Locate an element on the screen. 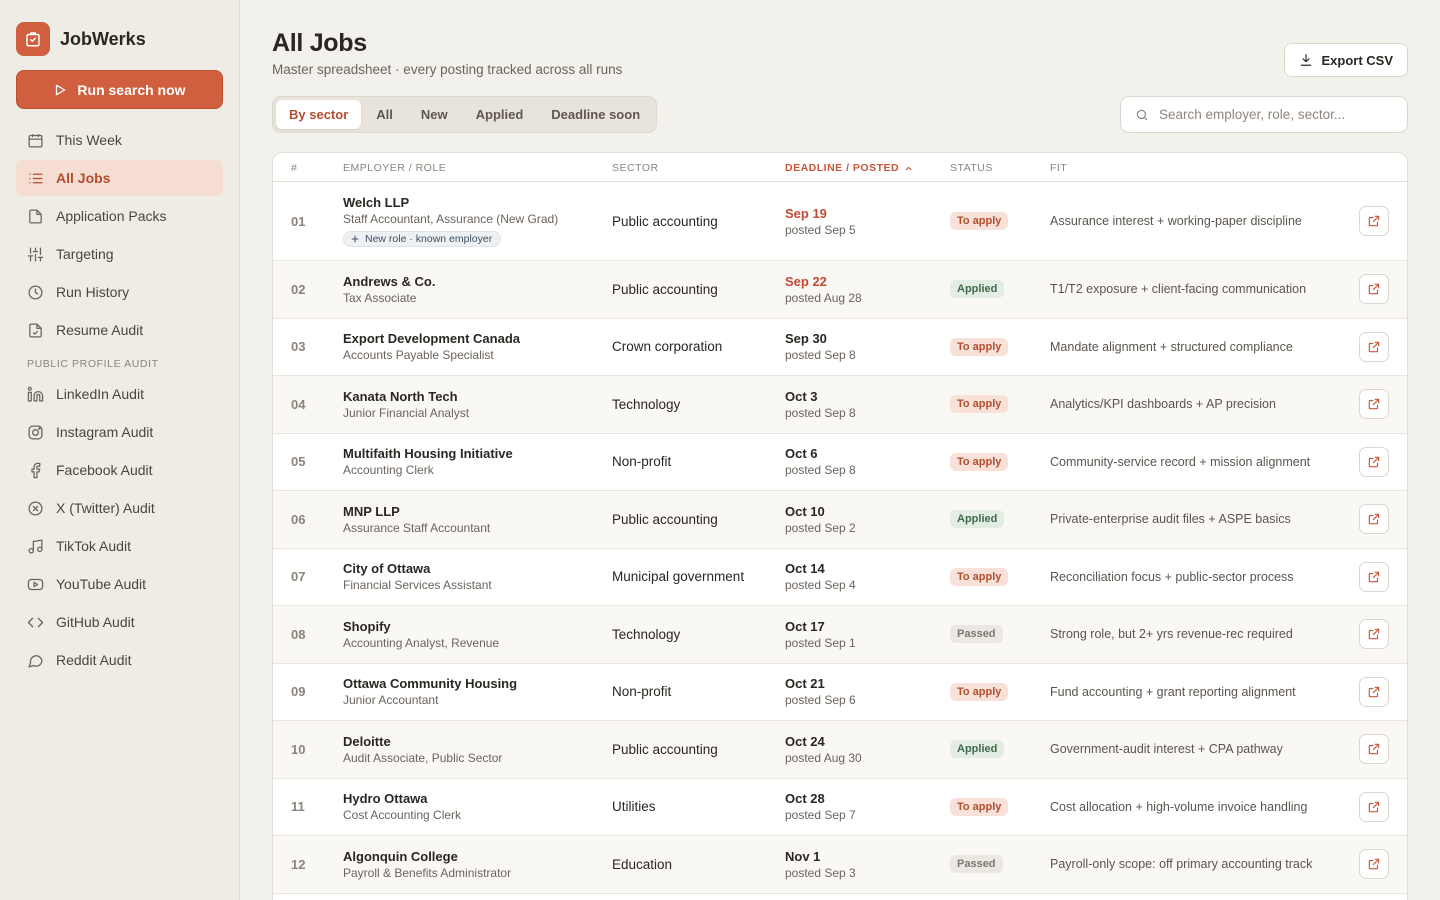 The image size is (1440, 900). posted-date: posted Sep 3 is located at coordinates (820, 872).